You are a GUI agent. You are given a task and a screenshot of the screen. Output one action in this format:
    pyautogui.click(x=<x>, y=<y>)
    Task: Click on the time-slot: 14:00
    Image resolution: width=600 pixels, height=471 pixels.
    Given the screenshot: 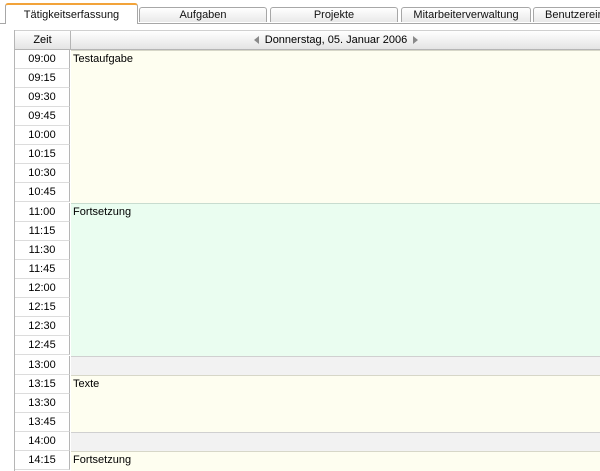 What is the action you would take?
    pyautogui.click(x=42, y=441)
    